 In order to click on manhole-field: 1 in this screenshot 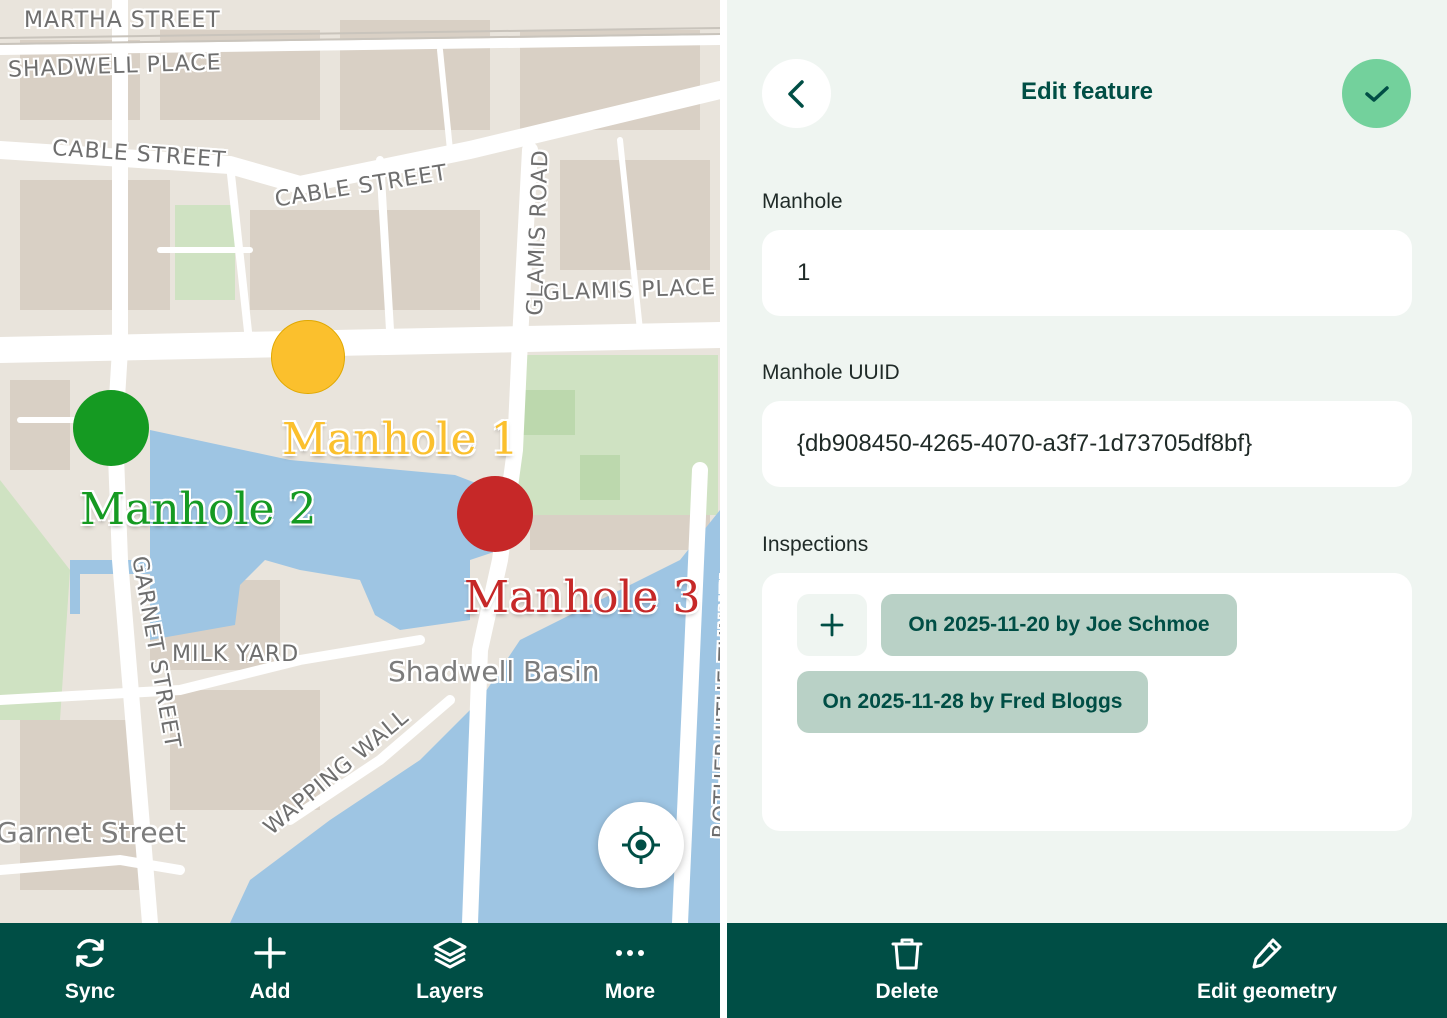, I will do `click(1087, 273)`.